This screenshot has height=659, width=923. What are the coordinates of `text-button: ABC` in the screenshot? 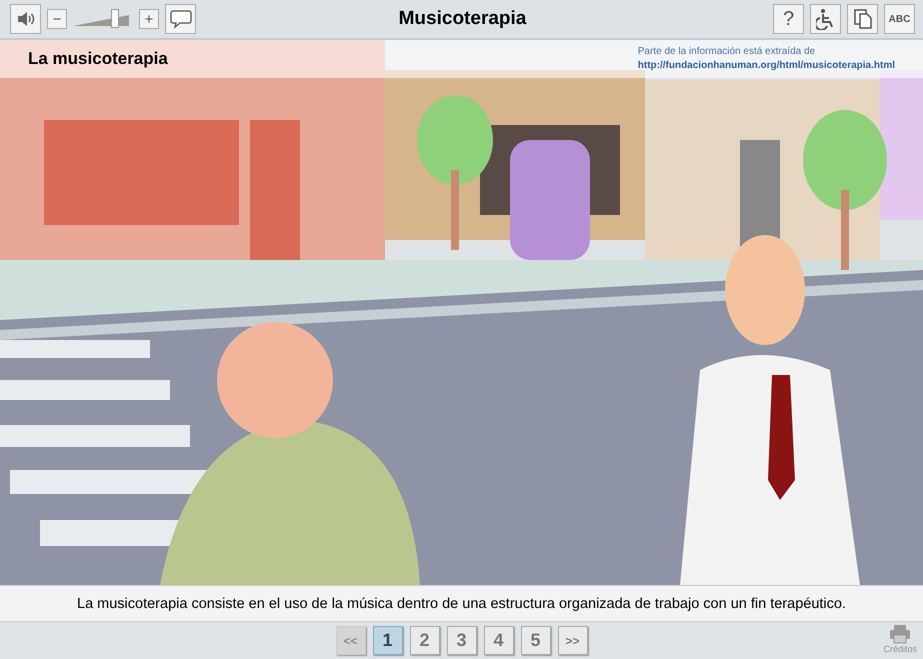 It's located at (899, 19).